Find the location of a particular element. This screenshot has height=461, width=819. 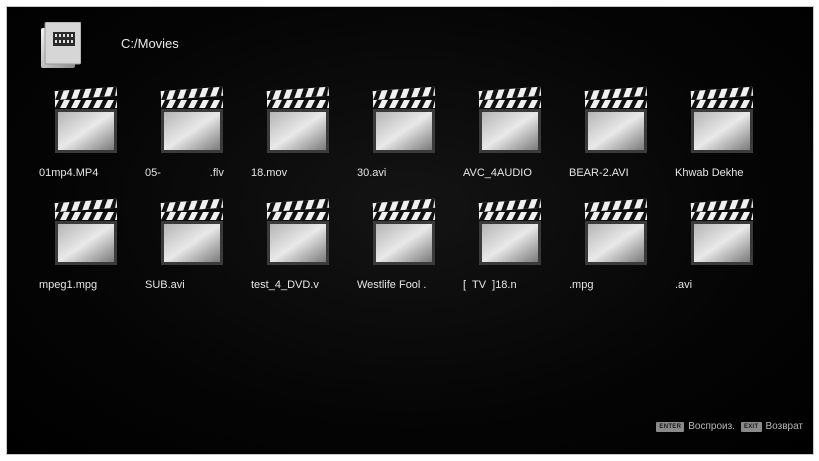

file-name-label: 01mp4.MP4 is located at coordinates (69, 173).